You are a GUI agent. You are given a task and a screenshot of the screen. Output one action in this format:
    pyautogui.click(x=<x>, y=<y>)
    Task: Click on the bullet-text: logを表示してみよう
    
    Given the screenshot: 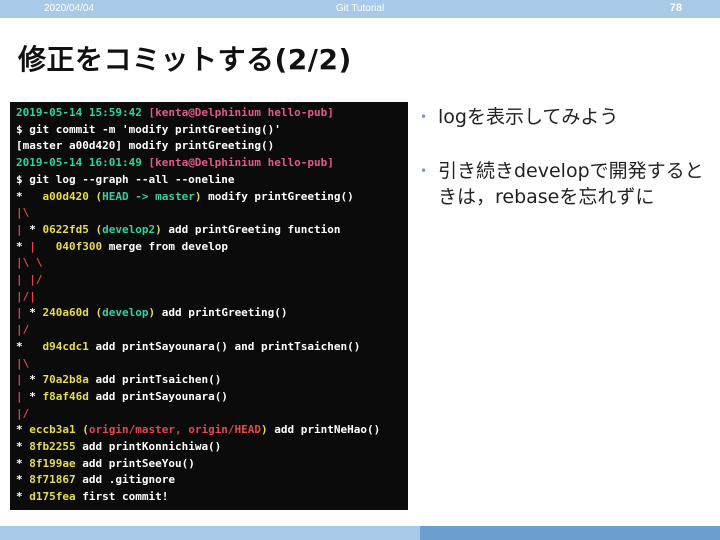 What is the action you would take?
    pyautogui.click(x=528, y=117)
    